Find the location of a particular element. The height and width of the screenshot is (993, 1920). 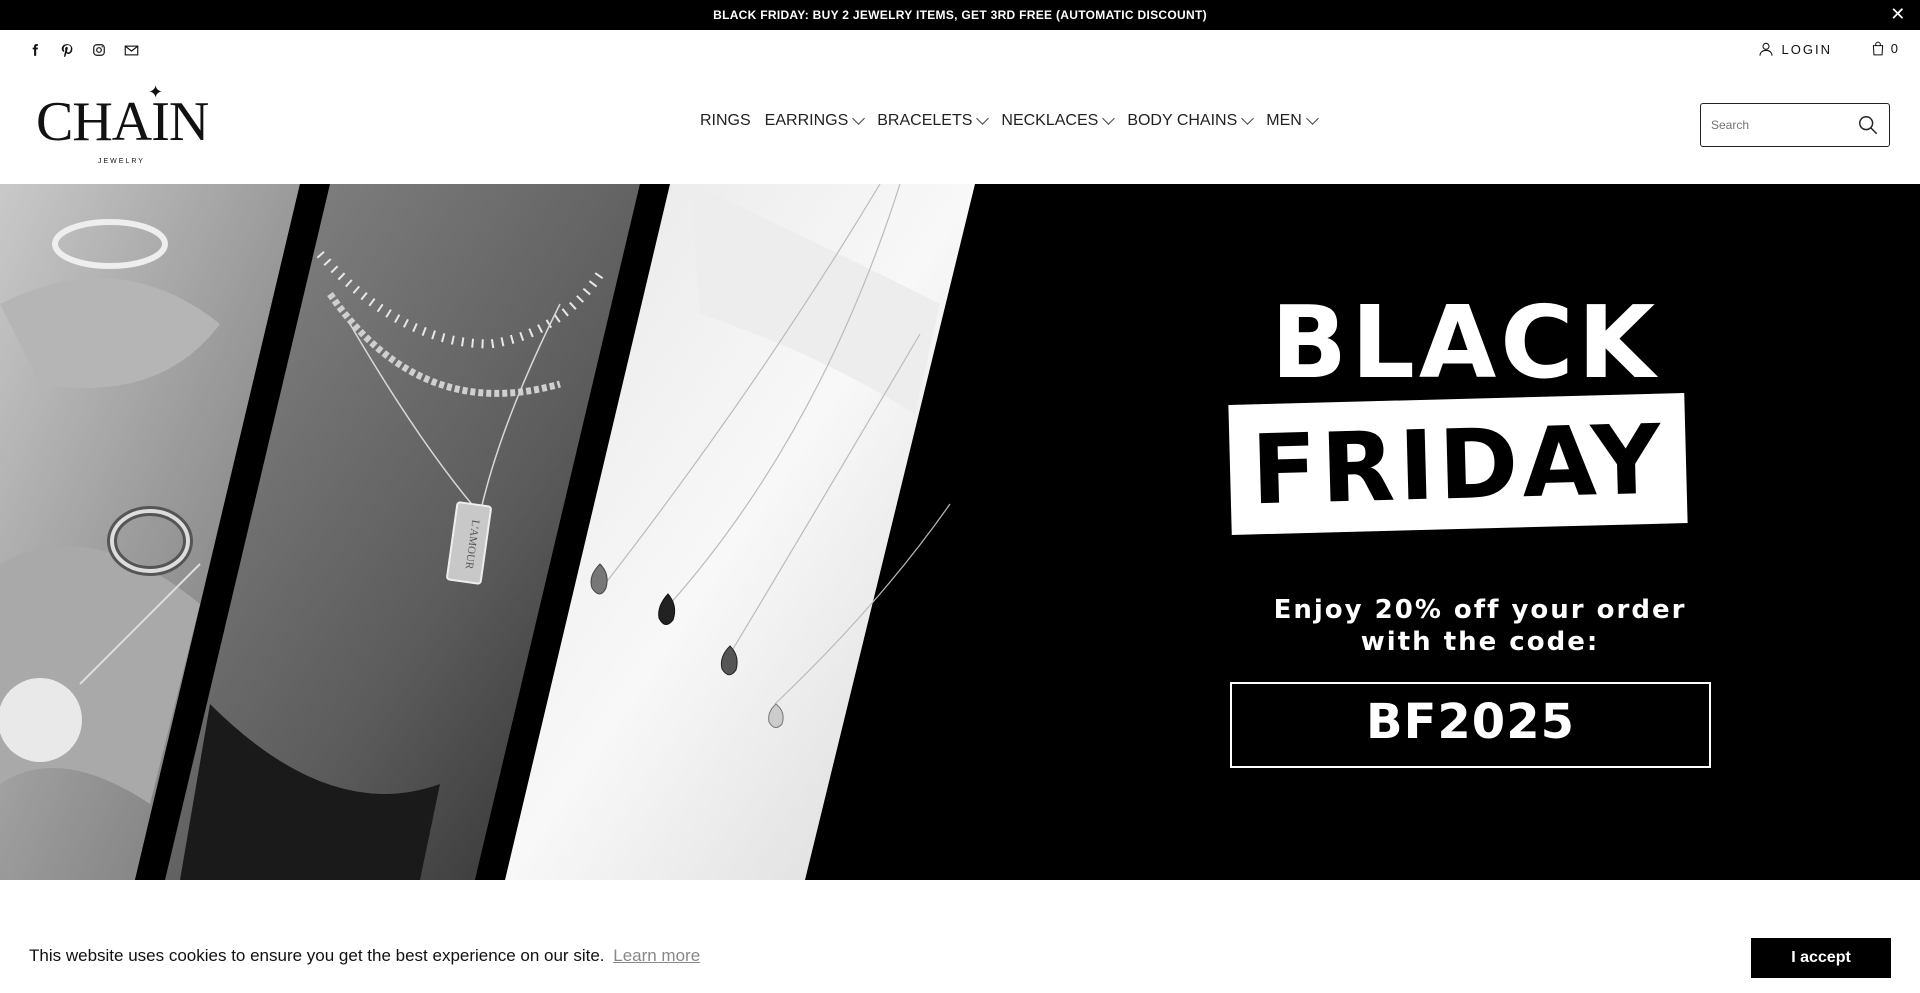

user-icon is located at coordinates (1765, 49).